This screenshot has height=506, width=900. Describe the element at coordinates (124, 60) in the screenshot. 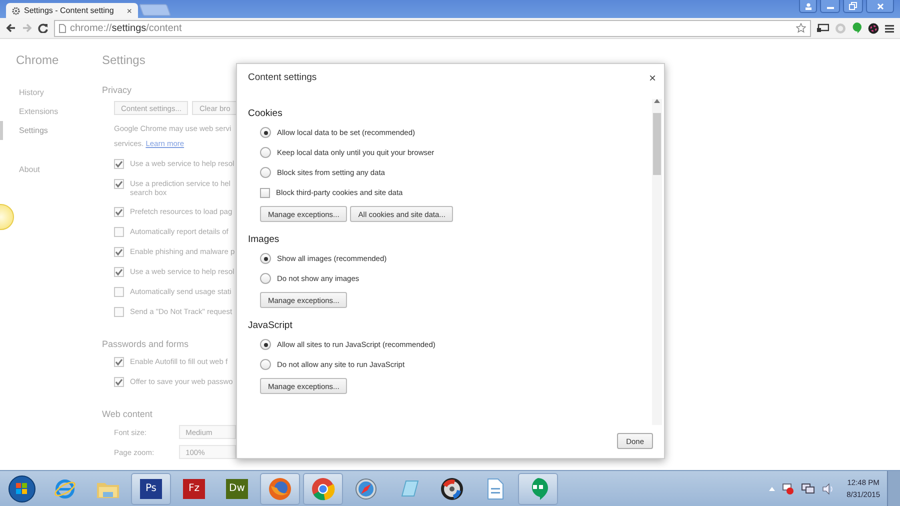

I see `page-title: Settings` at that location.